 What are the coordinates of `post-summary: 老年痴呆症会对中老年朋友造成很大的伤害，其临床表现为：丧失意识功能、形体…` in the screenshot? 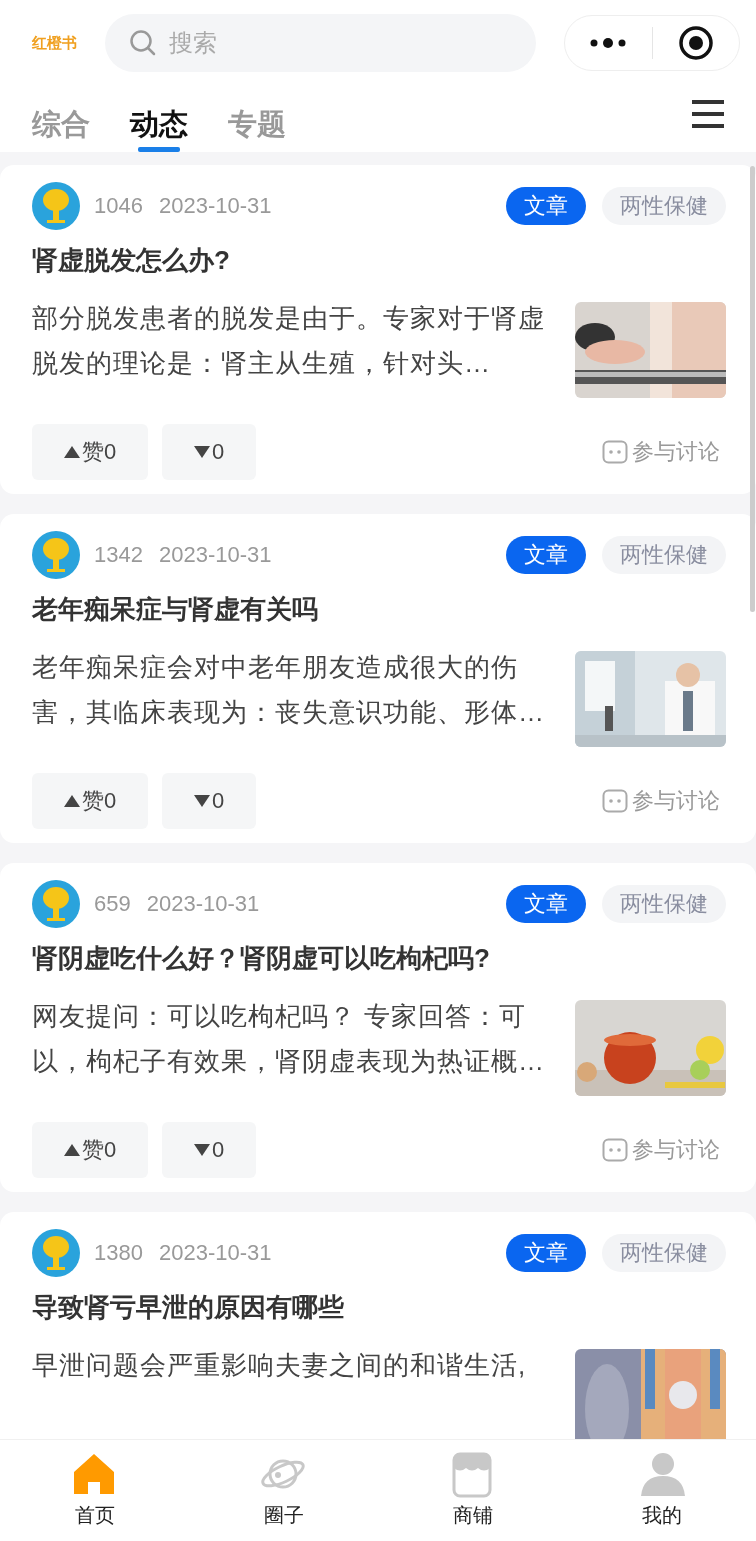 It's located at (289, 690).